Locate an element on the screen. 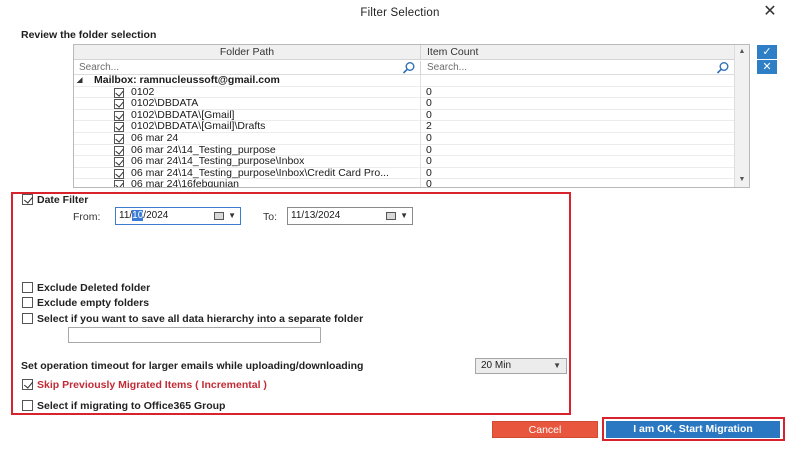  date-filter-checkbox is located at coordinates (27, 199).